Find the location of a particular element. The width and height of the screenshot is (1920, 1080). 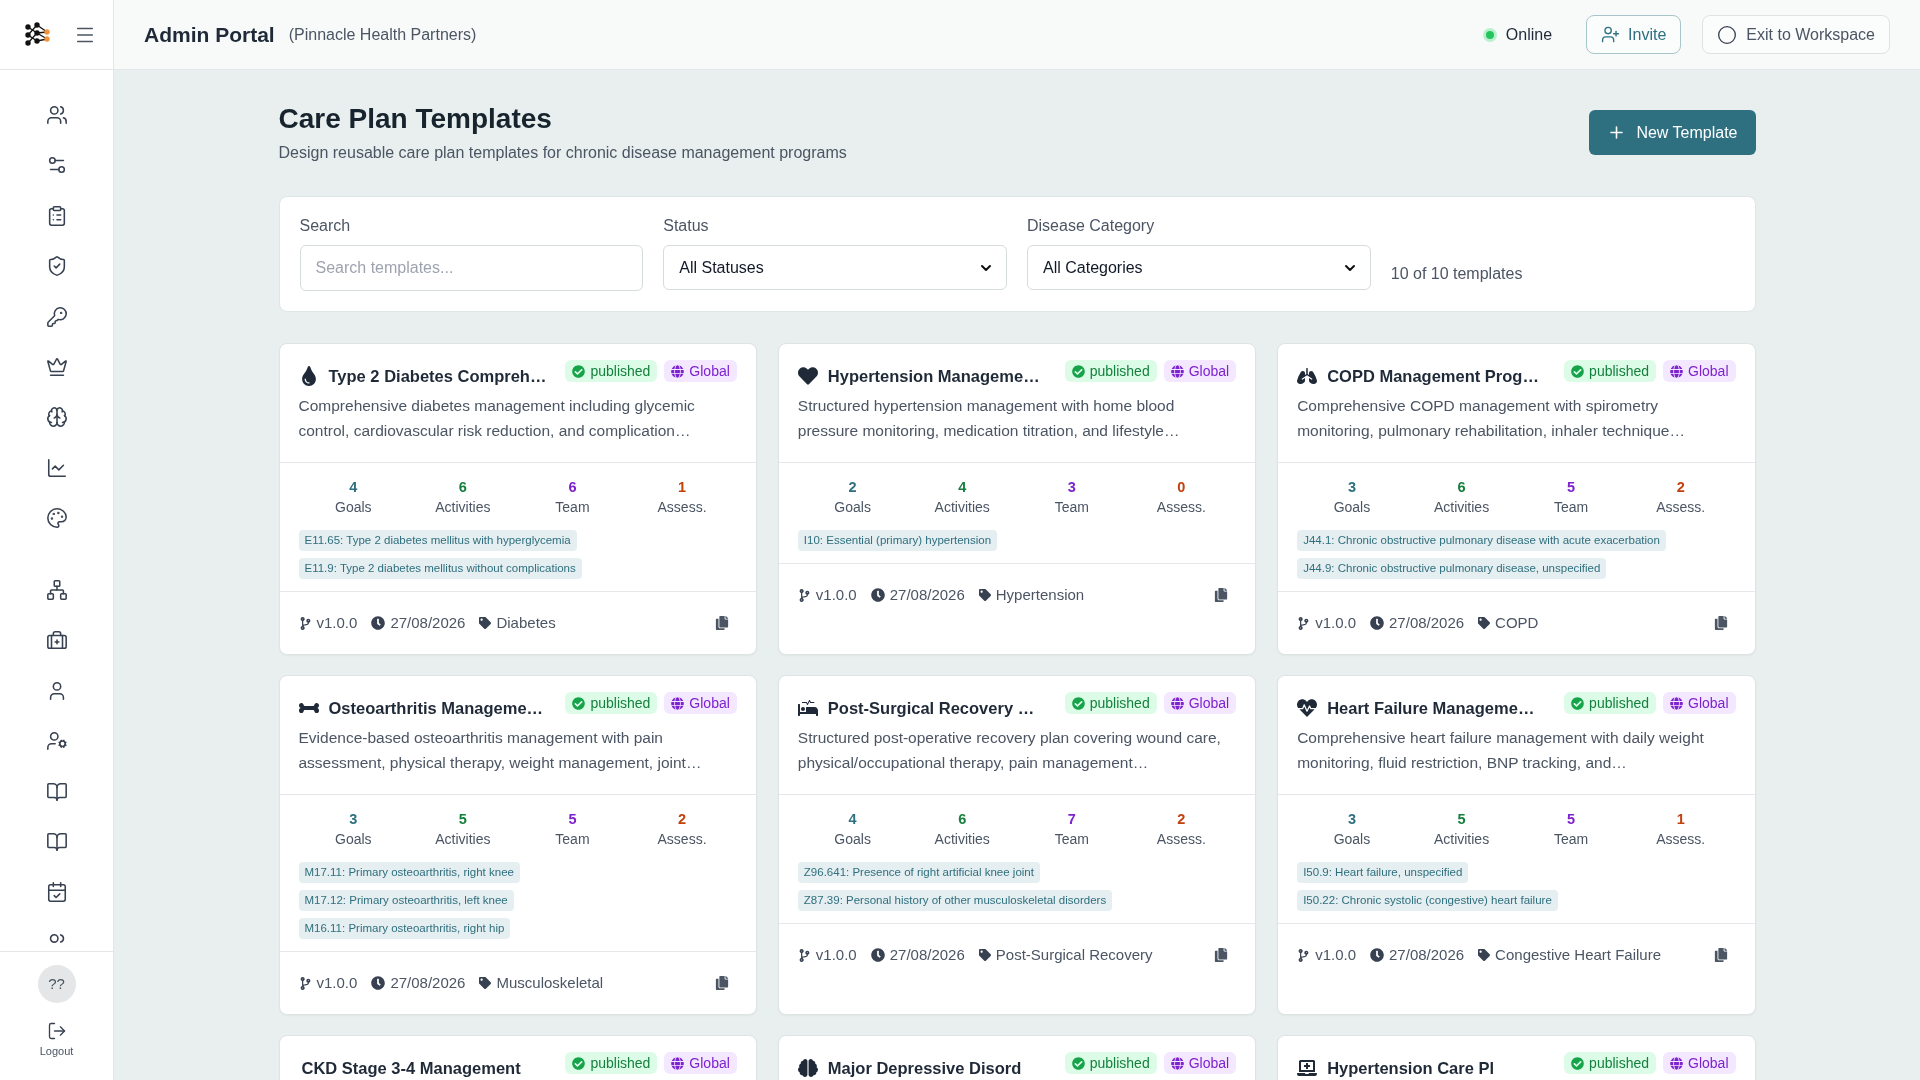

template-card: Hypertension Care Pl published Global is located at coordinates (1516, 1057).